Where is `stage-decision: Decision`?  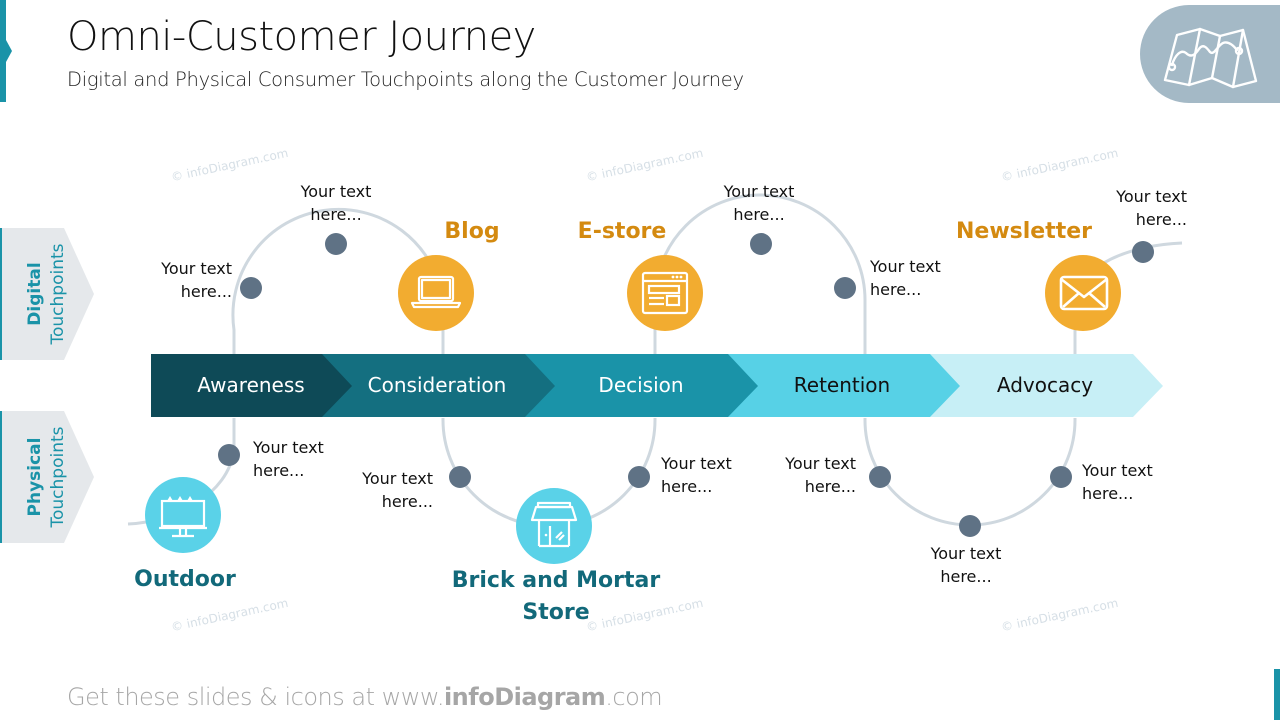
stage-decision: Decision is located at coordinates (641, 385).